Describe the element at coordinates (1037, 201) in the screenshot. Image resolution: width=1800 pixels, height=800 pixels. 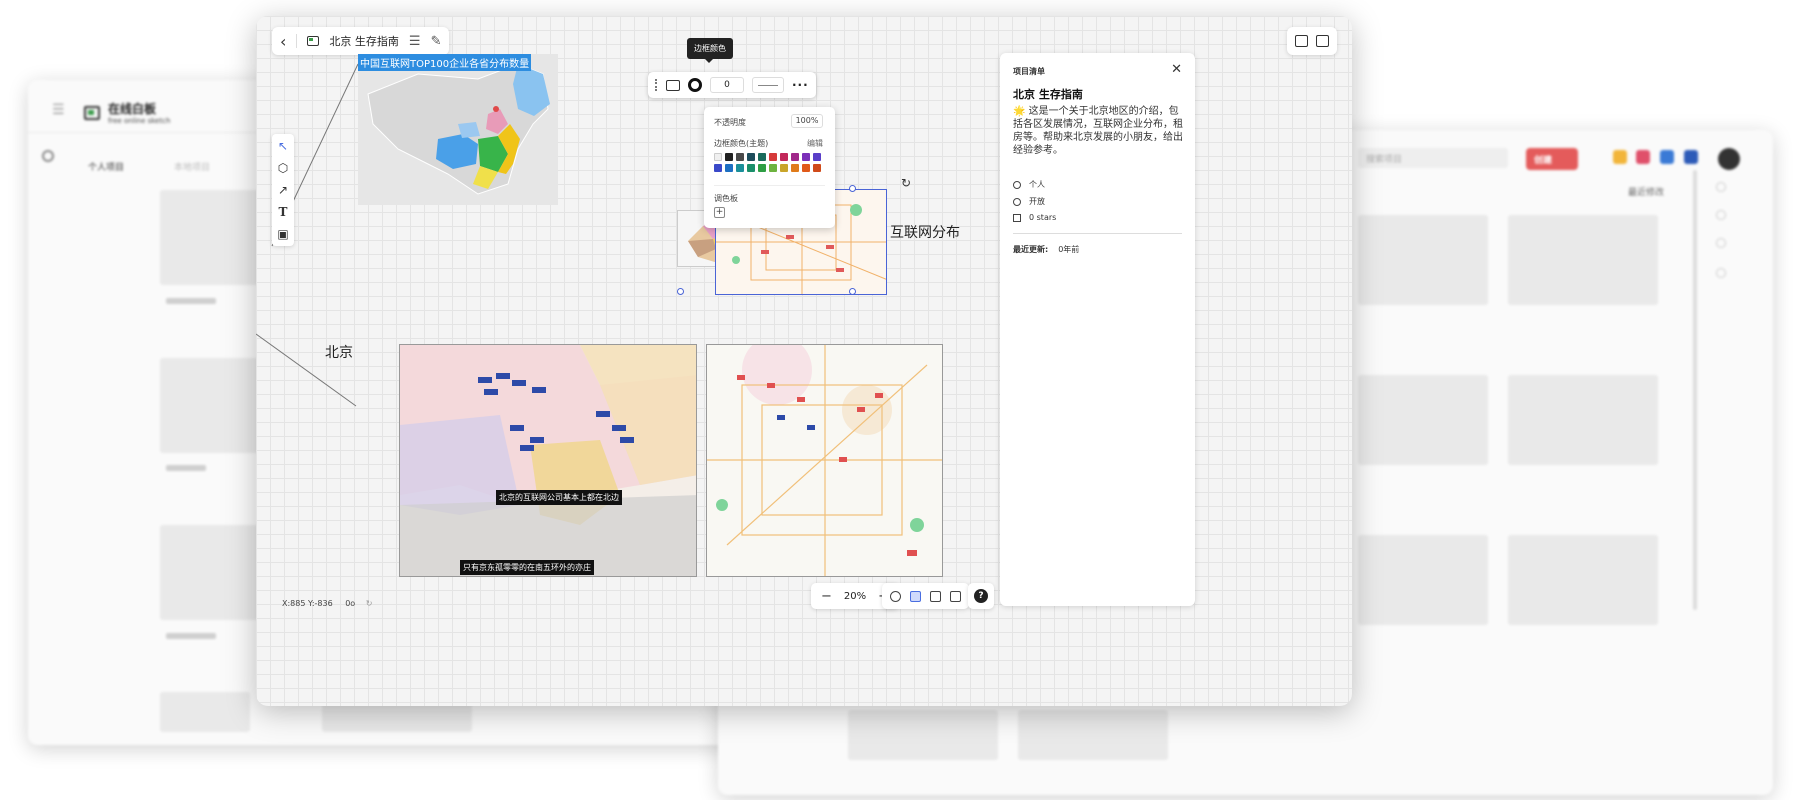
I see `visibility-value: 开放` at that location.